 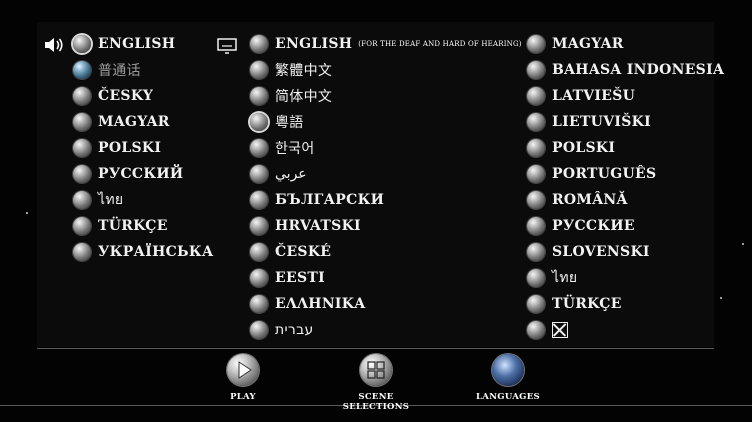 What do you see at coordinates (141, 174) in the screenshot?
I see `option-label: РУССКИЙ` at bounding box center [141, 174].